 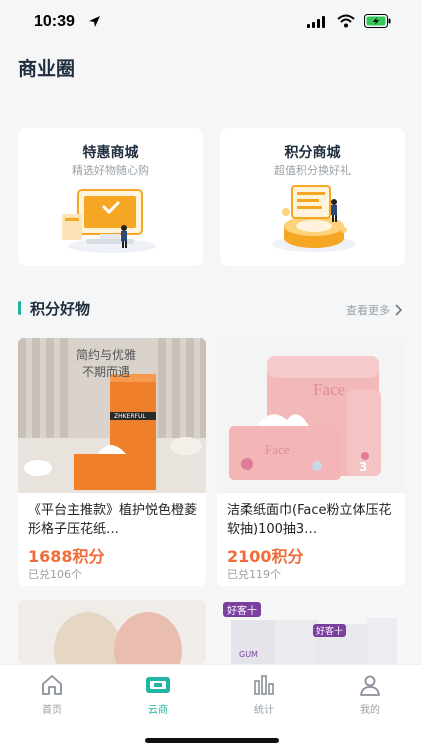 What do you see at coordinates (106, 372) in the screenshot?
I see `product-image-caption: 不期而遇` at bounding box center [106, 372].